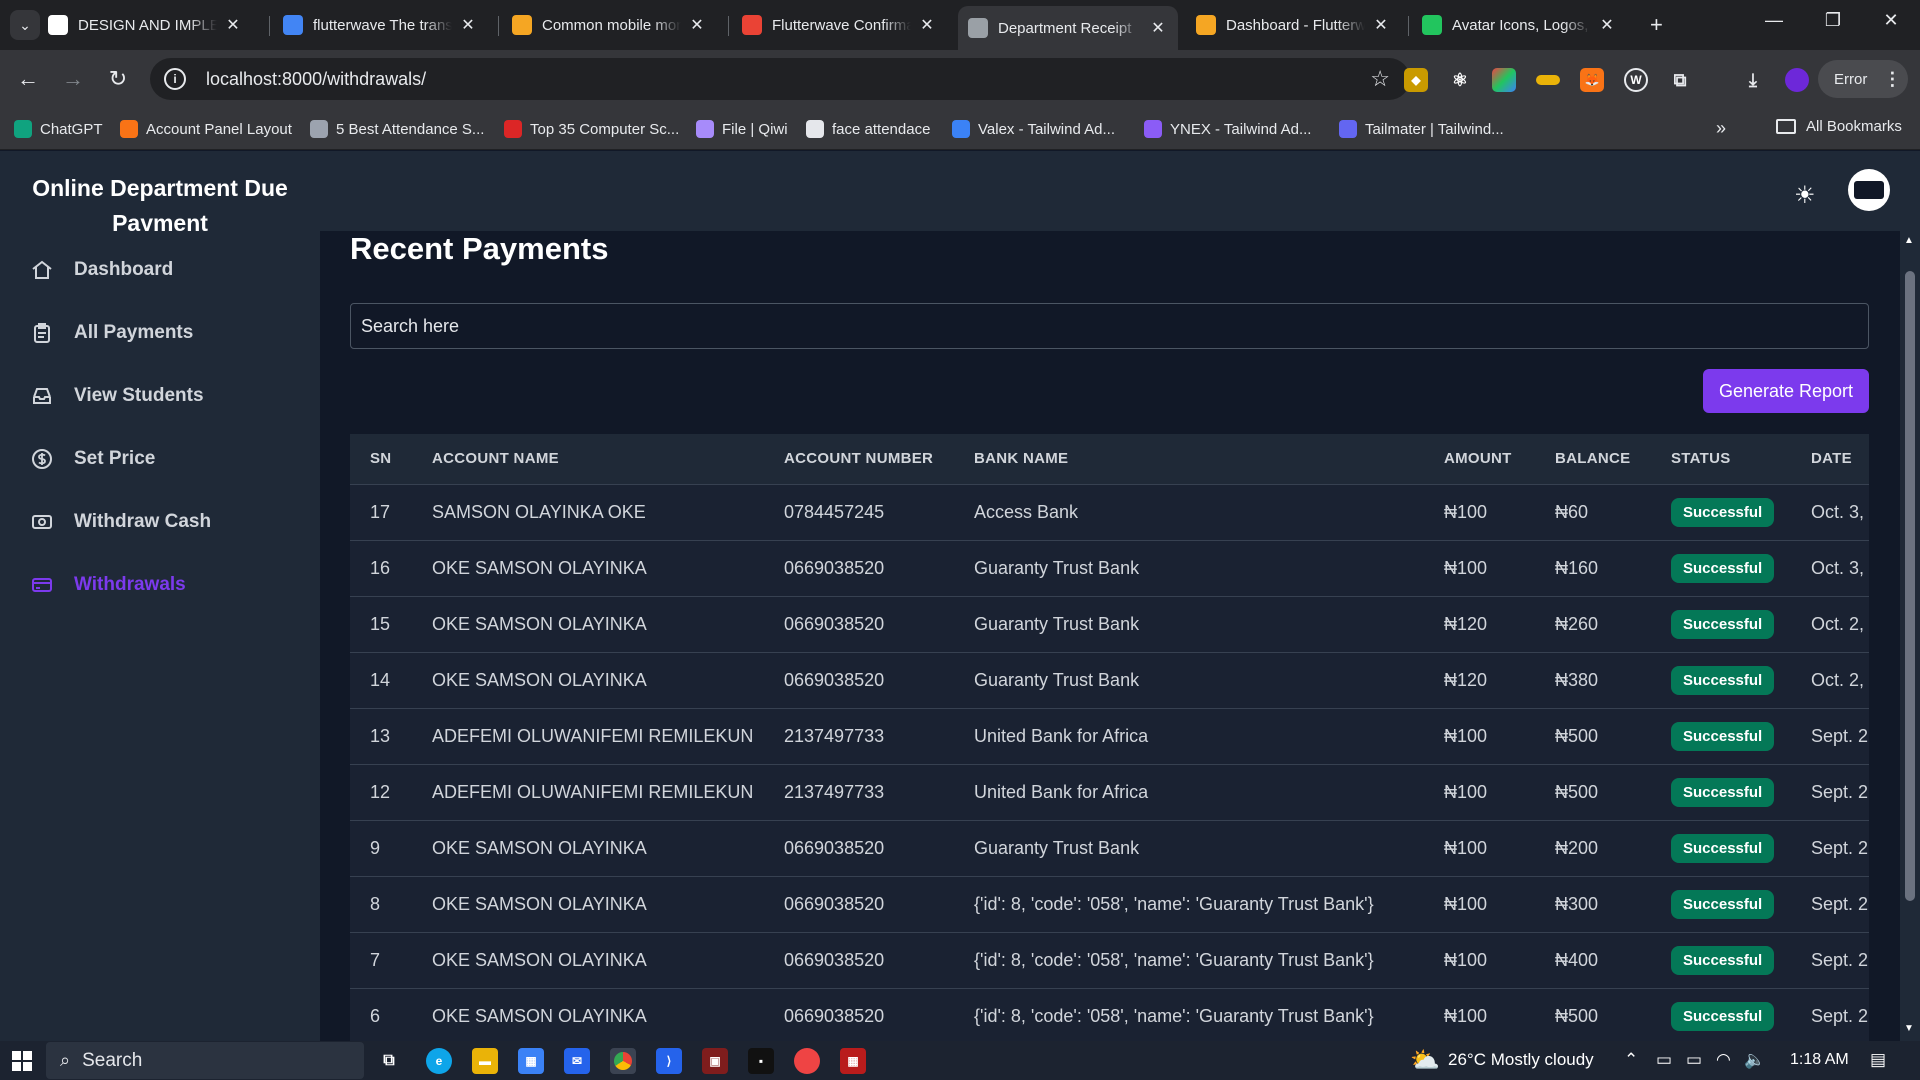 This screenshot has width=1920, height=1080. I want to click on profile-avatar-icon, so click(1797, 80).